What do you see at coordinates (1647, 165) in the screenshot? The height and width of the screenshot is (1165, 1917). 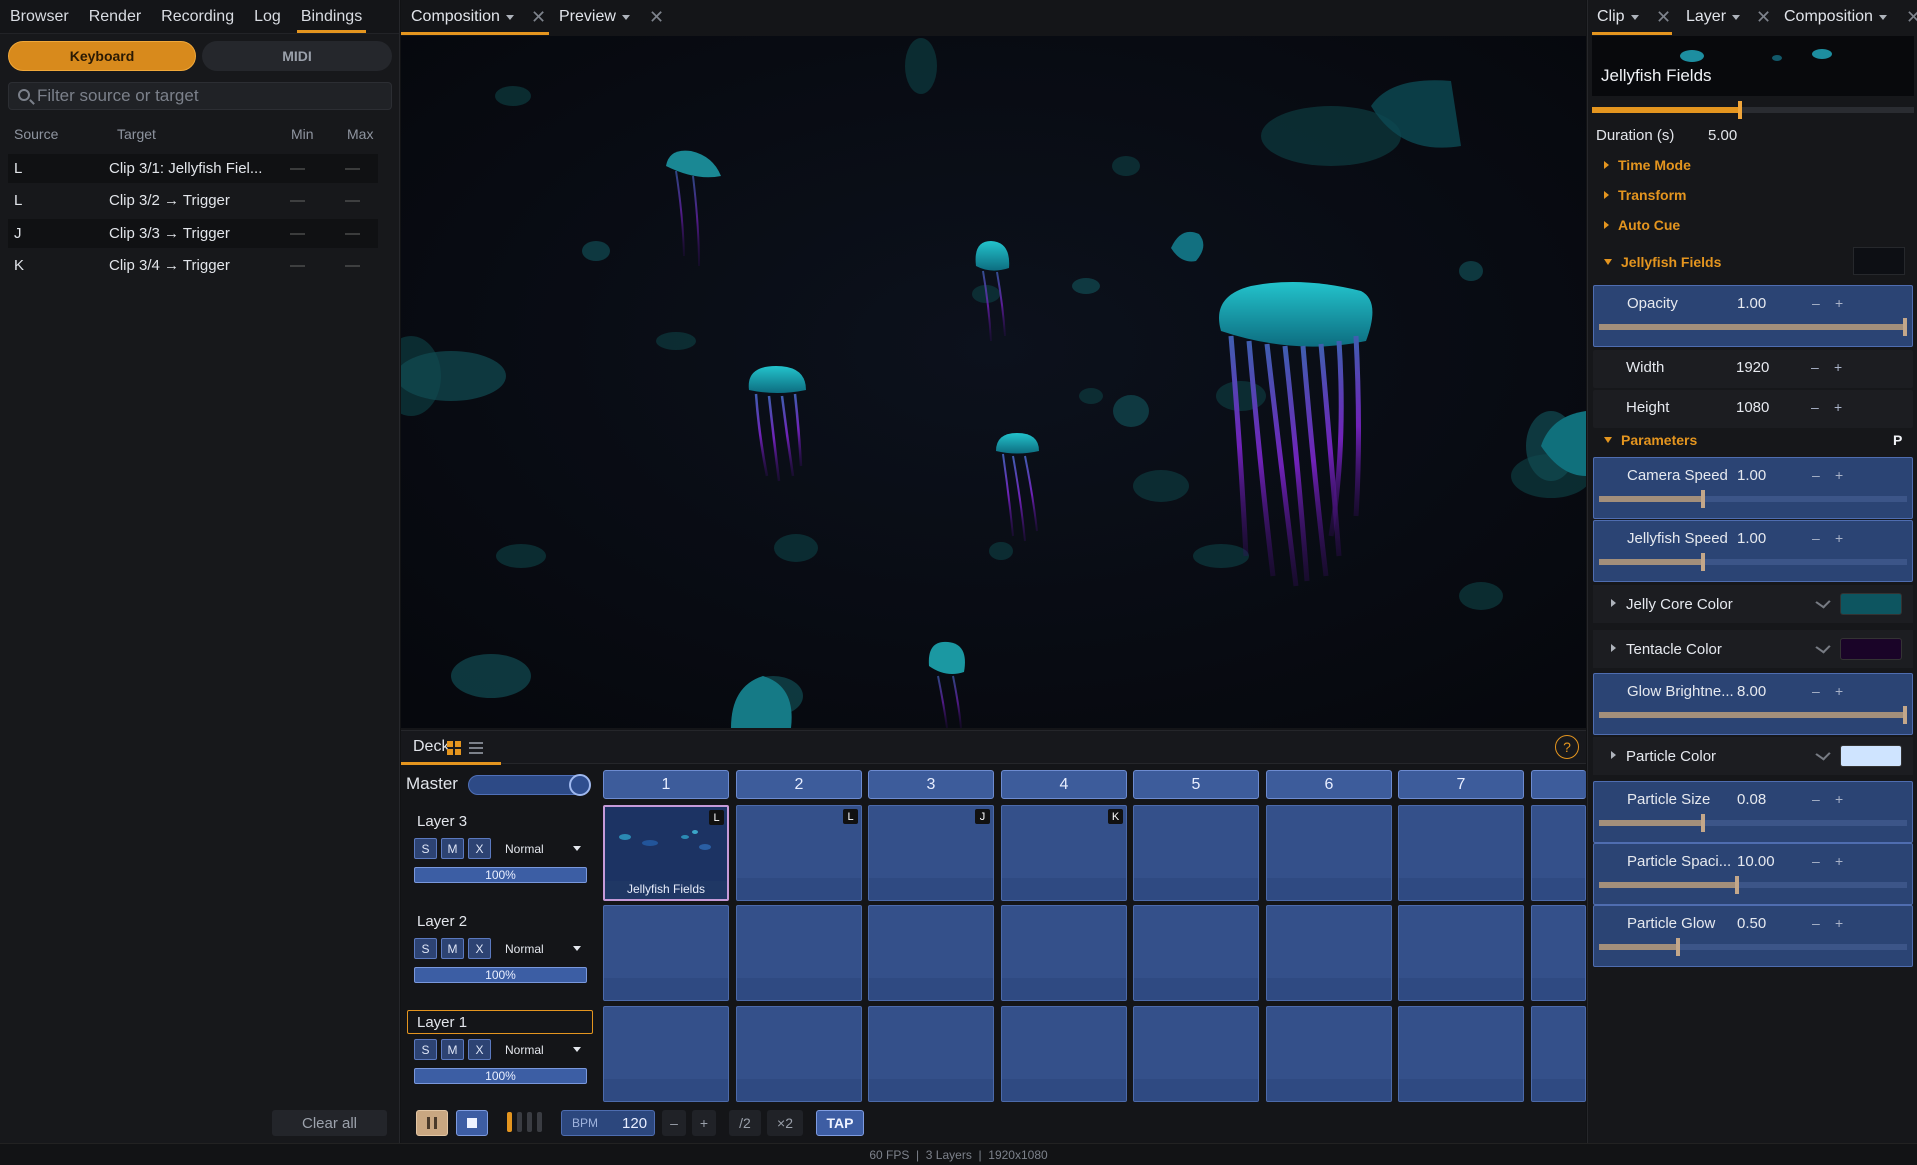 I see `section-time-mode: Time Mode` at bounding box center [1647, 165].